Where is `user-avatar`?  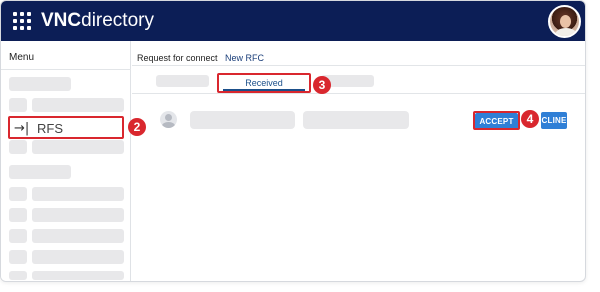
user-avatar is located at coordinates (564, 21).